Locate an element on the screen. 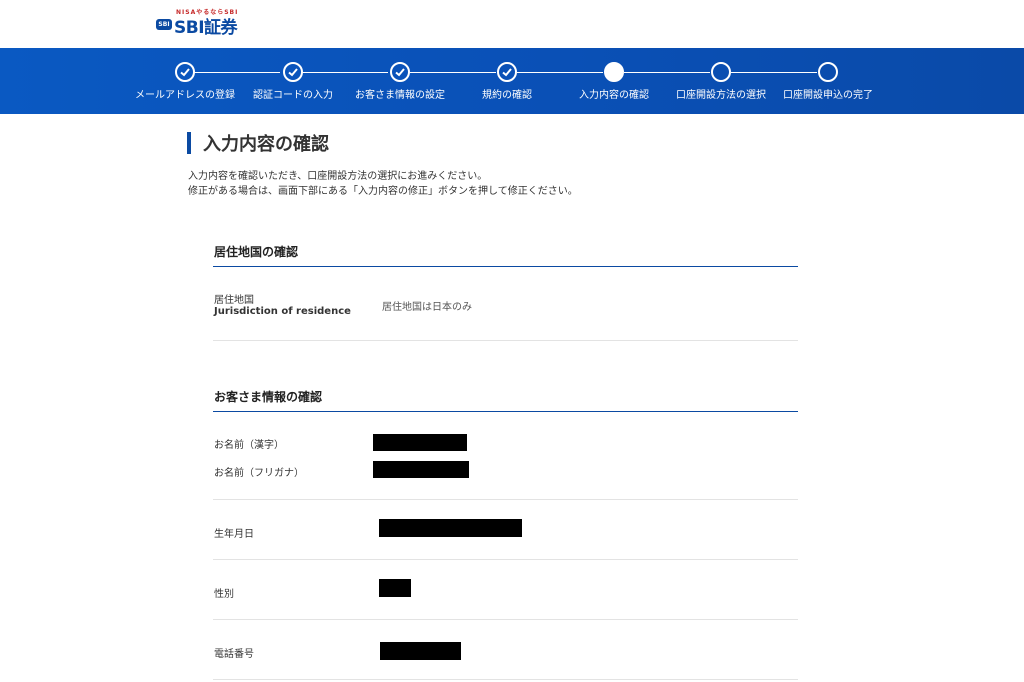  name-kanji-label: お名前（漢字） is located at coordinates (249, 445).